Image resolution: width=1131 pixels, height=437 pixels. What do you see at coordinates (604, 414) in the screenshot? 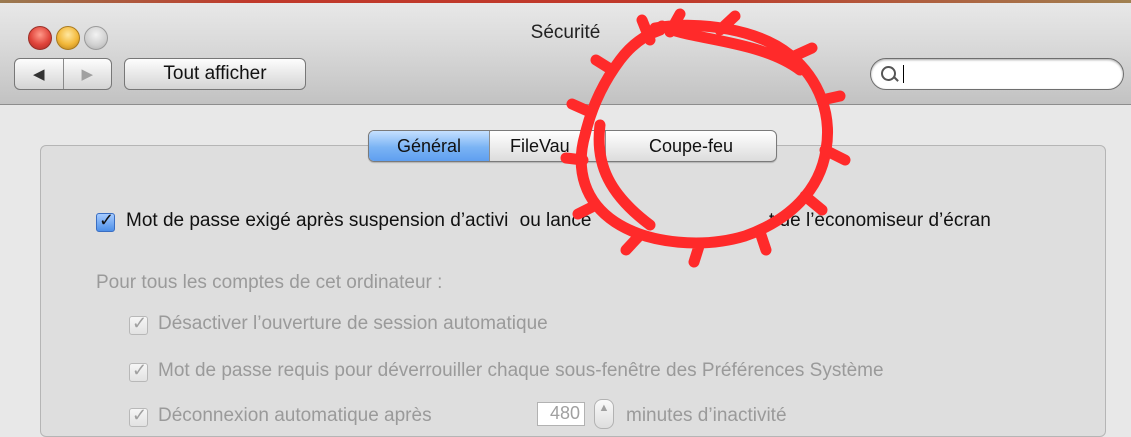
I see `stepper-arrow-icon: ▲` at bounding box center [604, 414].